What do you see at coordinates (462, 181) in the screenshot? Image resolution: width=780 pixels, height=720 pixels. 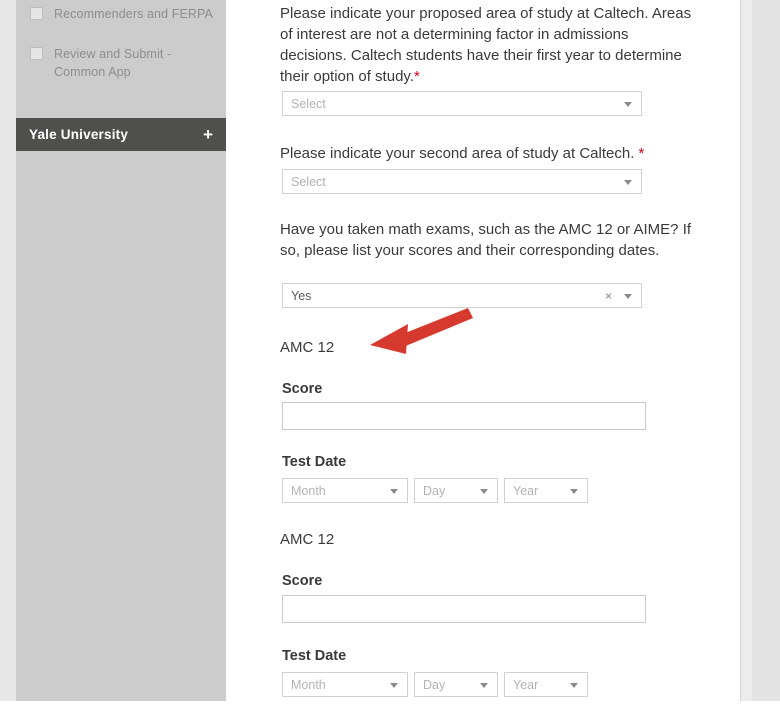 I see `select-second-area-of-study: Select` at bounding box center [462, 181].